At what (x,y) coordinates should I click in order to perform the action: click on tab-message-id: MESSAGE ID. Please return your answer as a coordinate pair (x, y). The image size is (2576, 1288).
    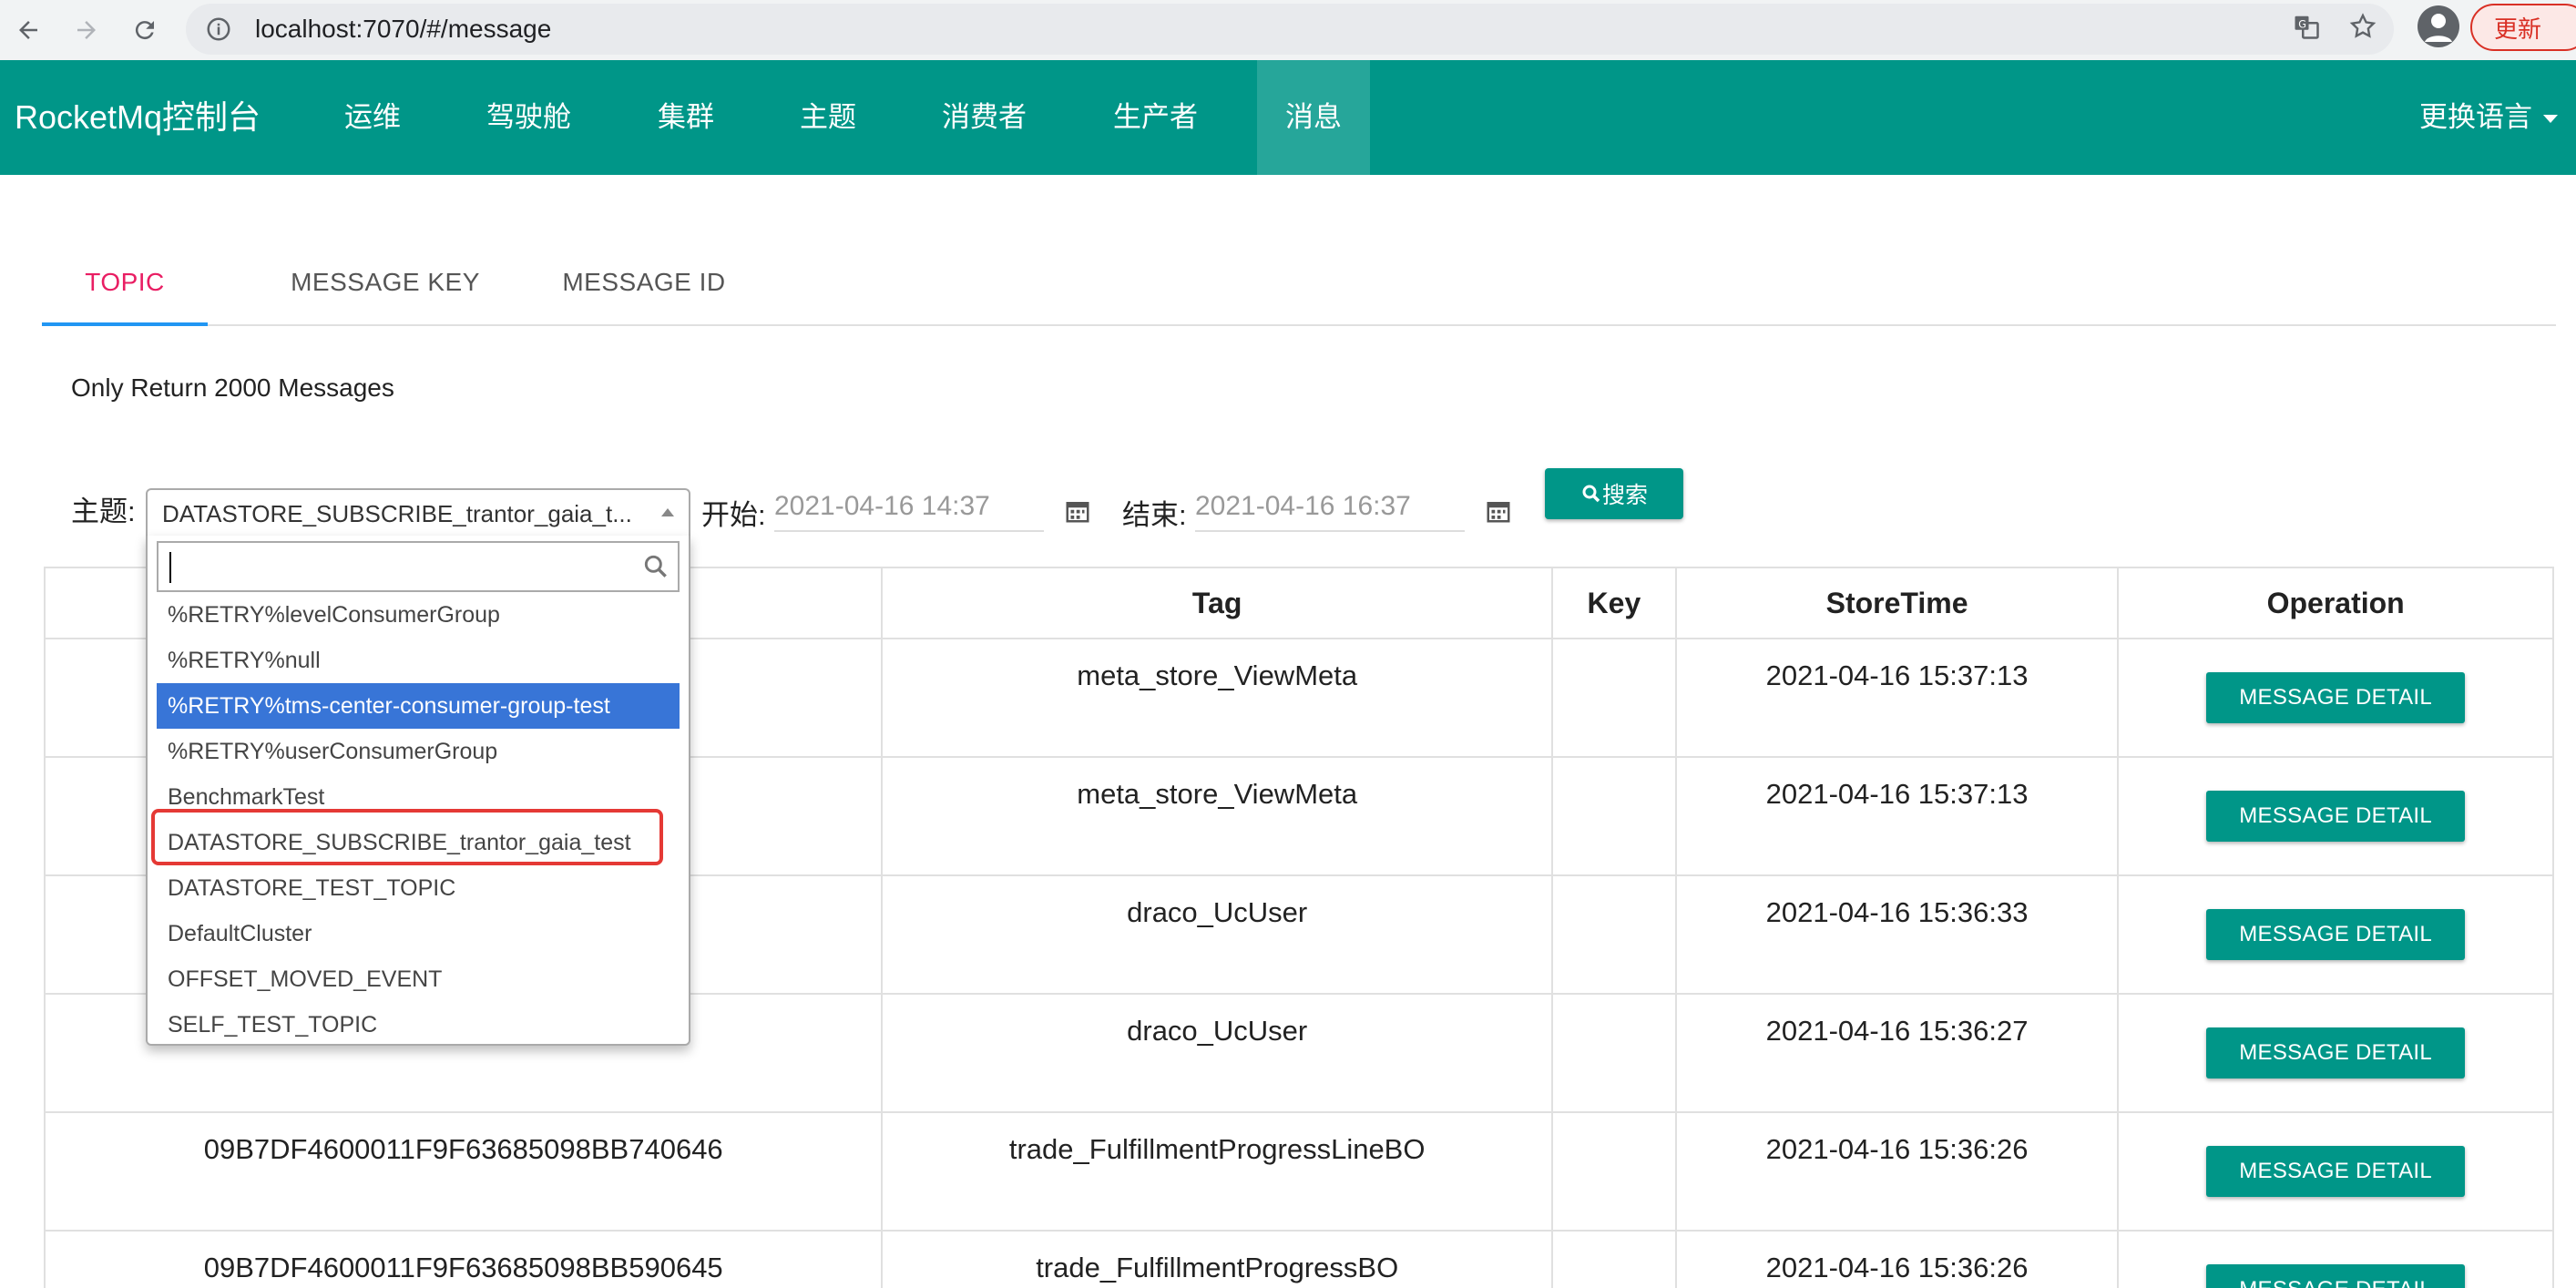
    Looking at the image, I should click on (644, 286).